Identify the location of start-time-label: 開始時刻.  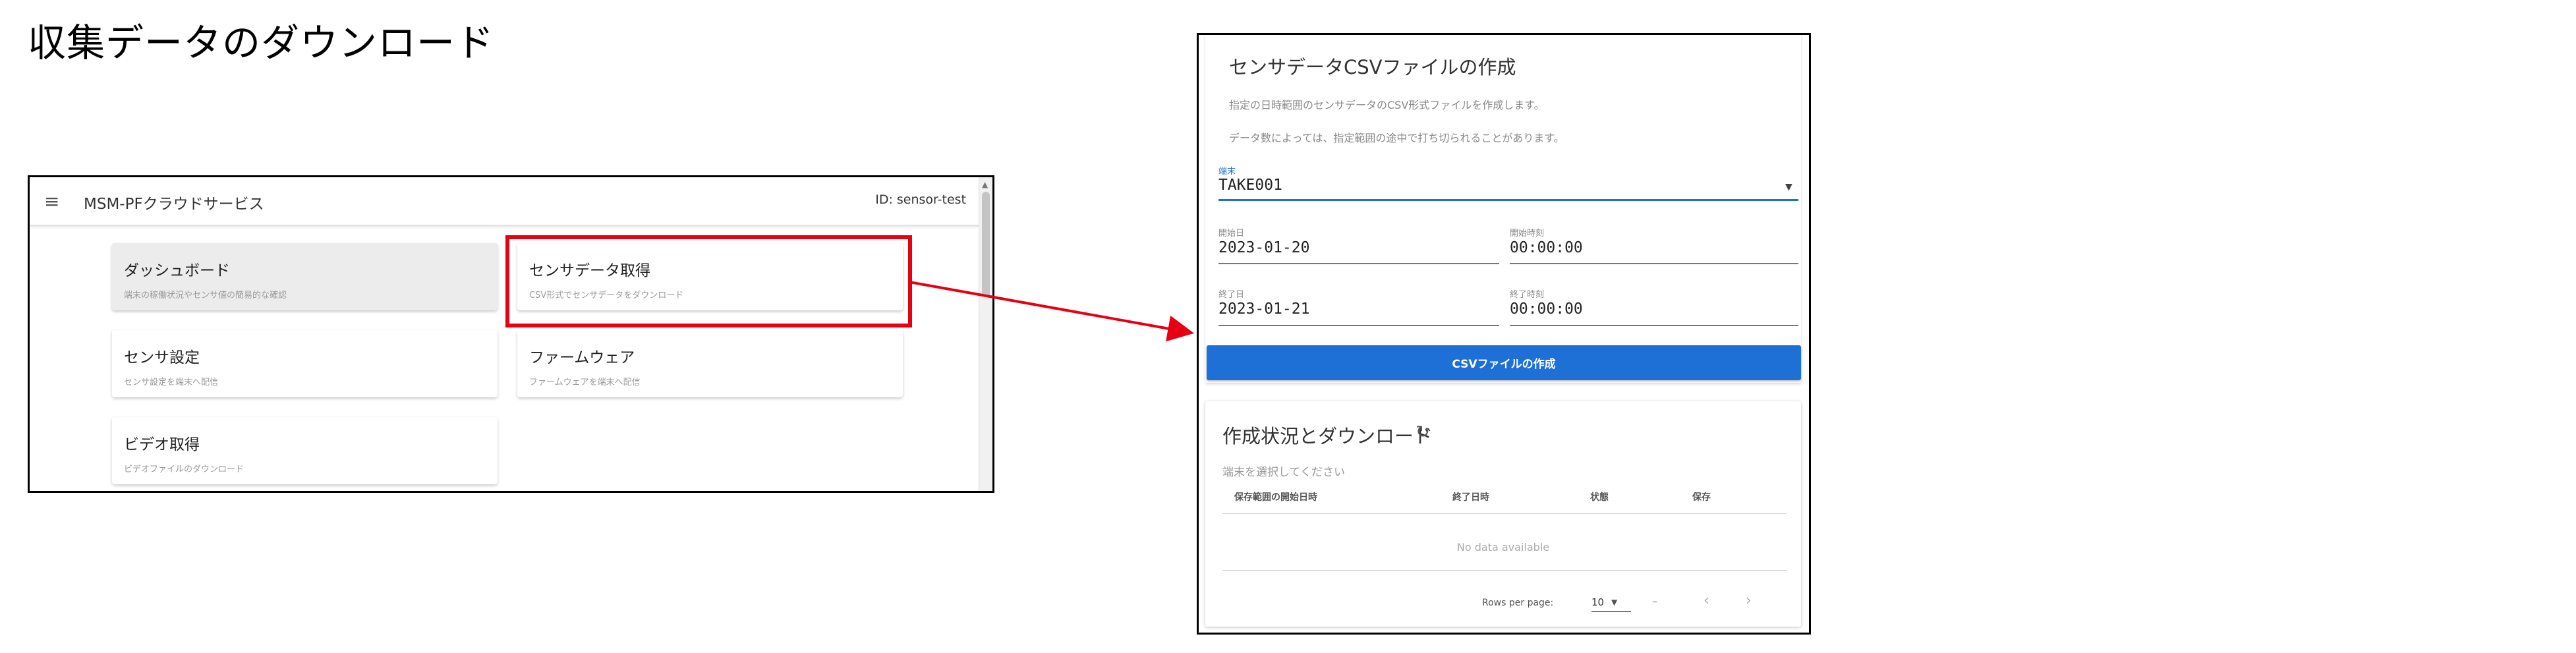
(1527, 234).